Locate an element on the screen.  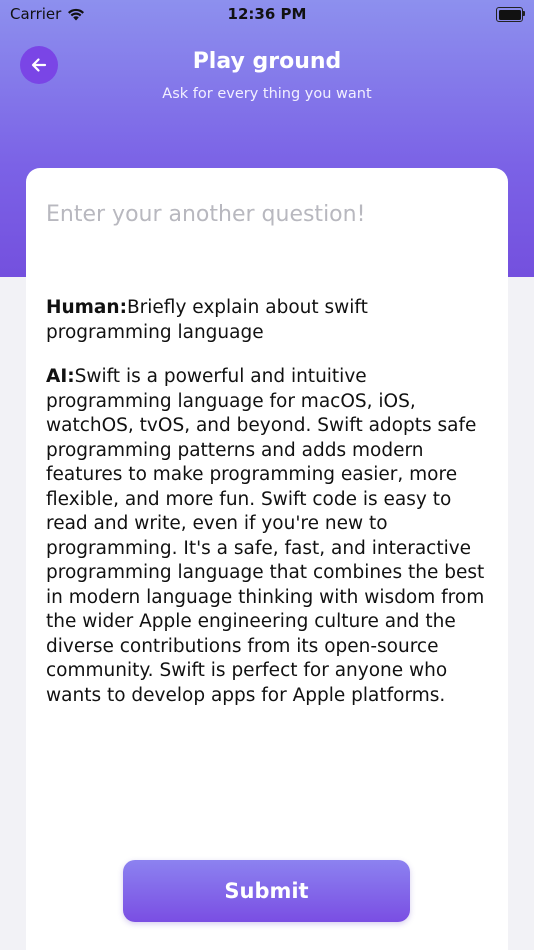
question-input is located at coordinates (266, 214).